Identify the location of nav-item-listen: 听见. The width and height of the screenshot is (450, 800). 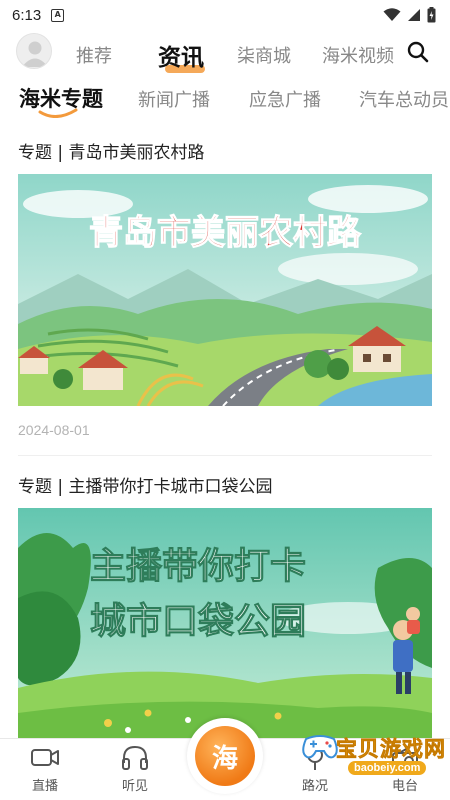
(135, 769).